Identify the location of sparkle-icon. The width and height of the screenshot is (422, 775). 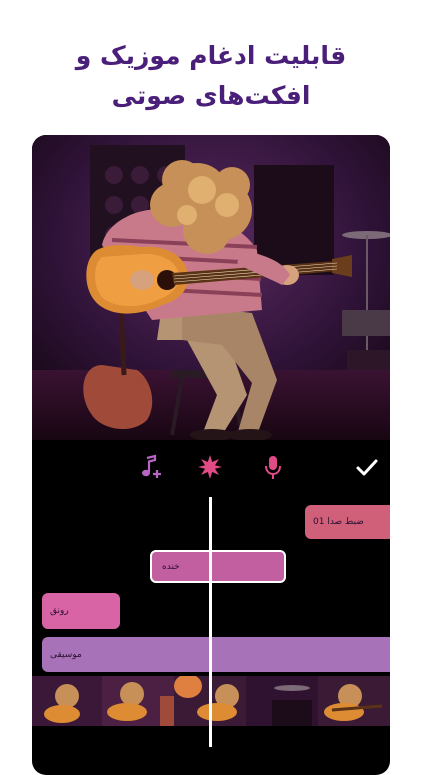
(210, 467).